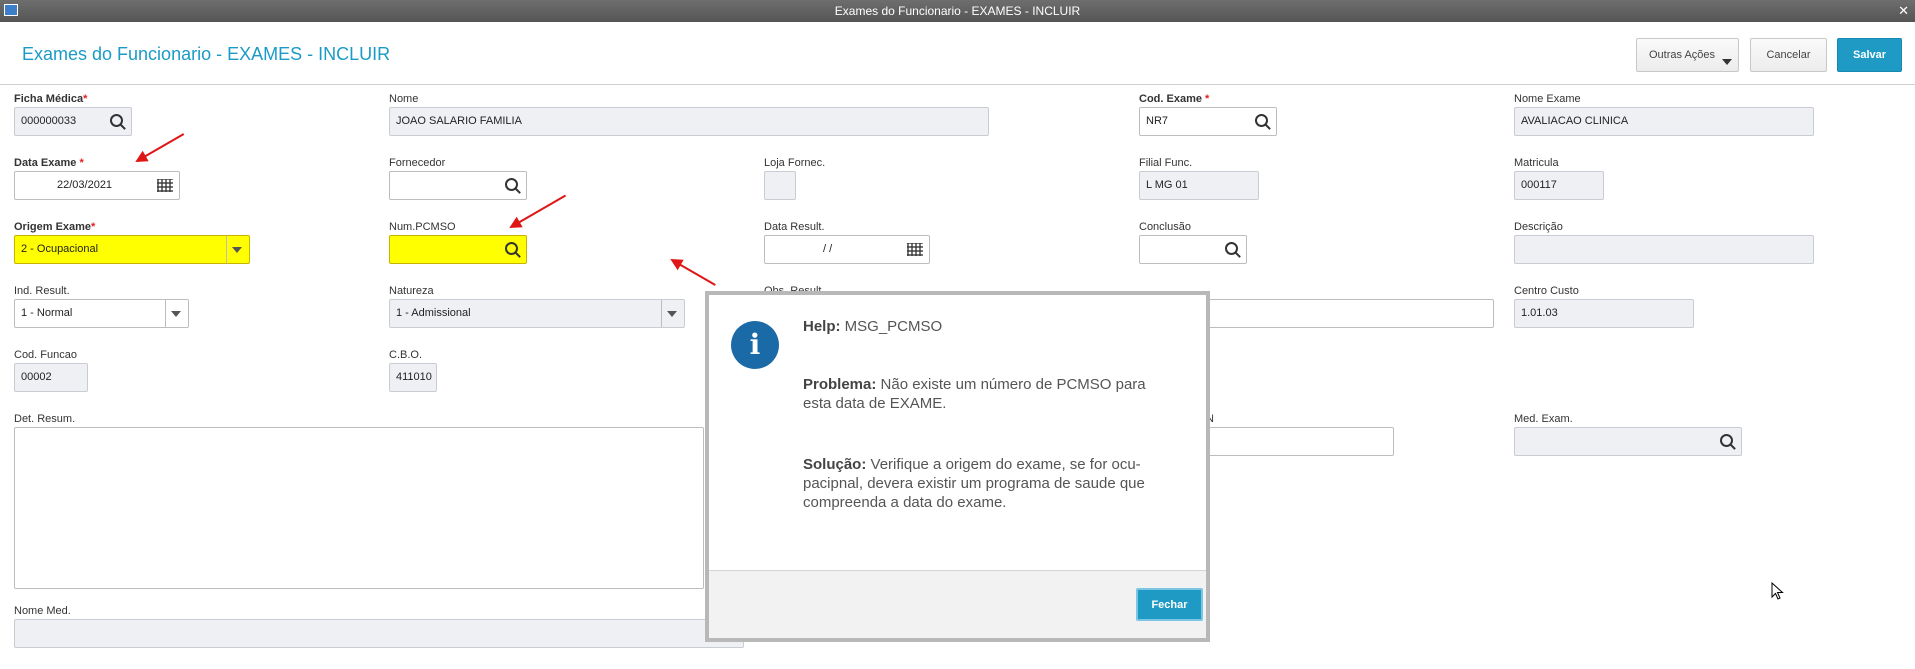  Describe the element at coordinates (73, 121) in the screenshot. I see `ficha-medica-field: 000000033` at that location.